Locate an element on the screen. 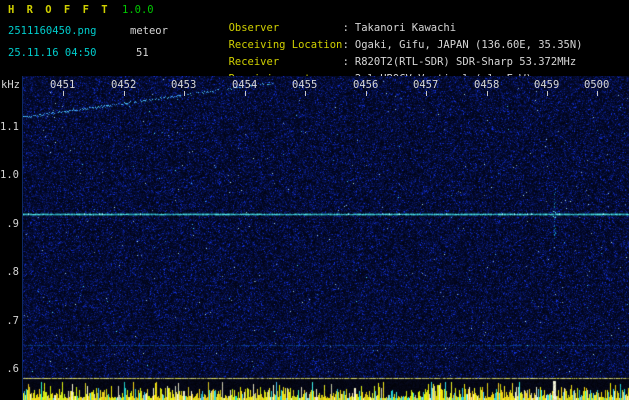 The image size is (629, 400). x-tick-label: 0452 is located at coordinates (124, 85).